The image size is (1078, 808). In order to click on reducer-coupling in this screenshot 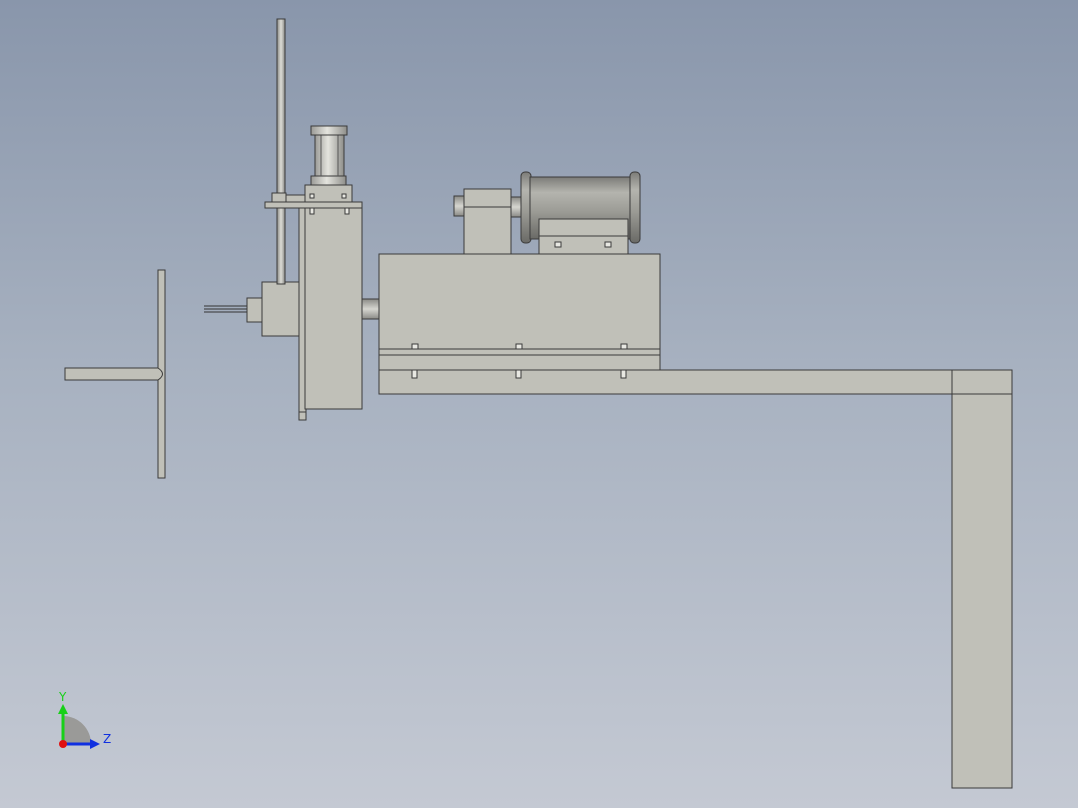, I will do `click(516, 207)`.